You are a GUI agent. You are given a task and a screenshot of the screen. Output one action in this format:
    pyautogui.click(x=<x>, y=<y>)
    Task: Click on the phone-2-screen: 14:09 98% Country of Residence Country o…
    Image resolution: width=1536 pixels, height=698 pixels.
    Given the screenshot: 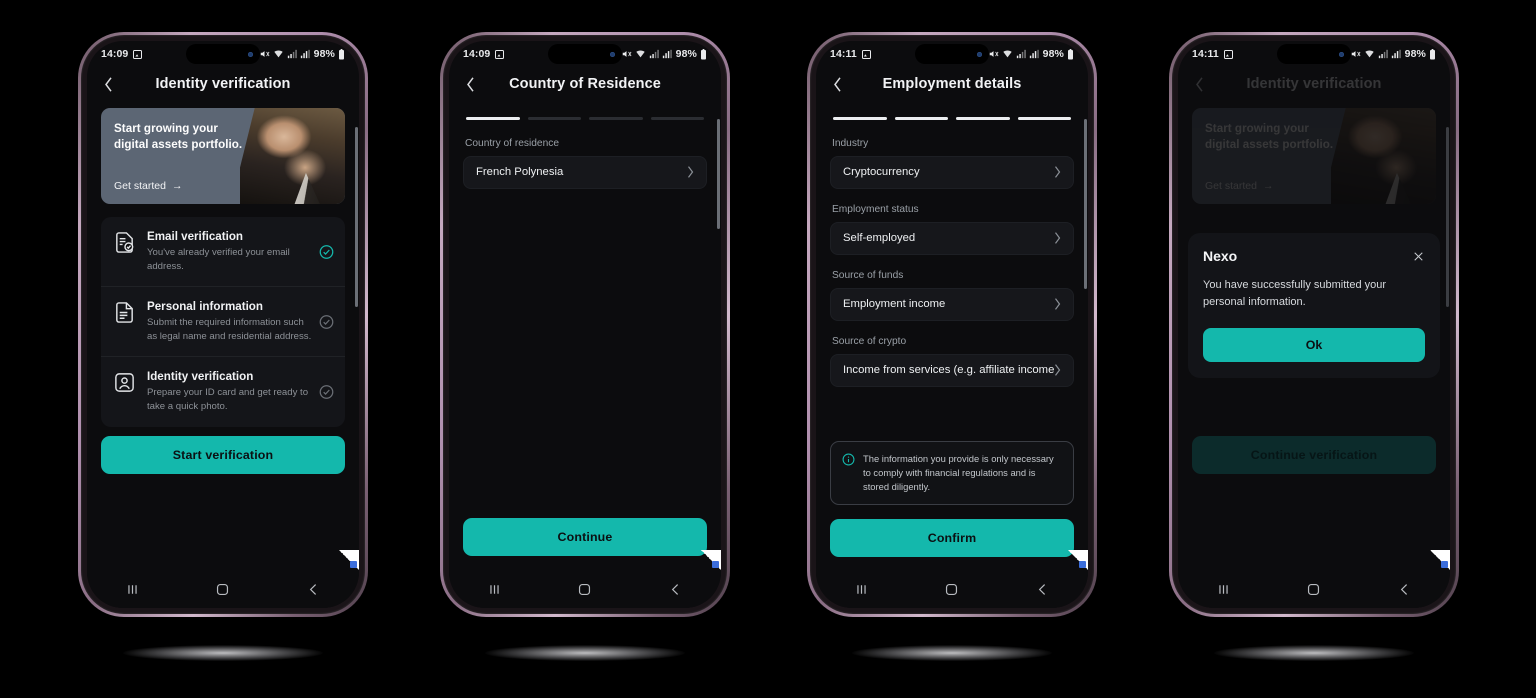 What is the action you would take?
    pyautogui.click(x=585, y=324)
    